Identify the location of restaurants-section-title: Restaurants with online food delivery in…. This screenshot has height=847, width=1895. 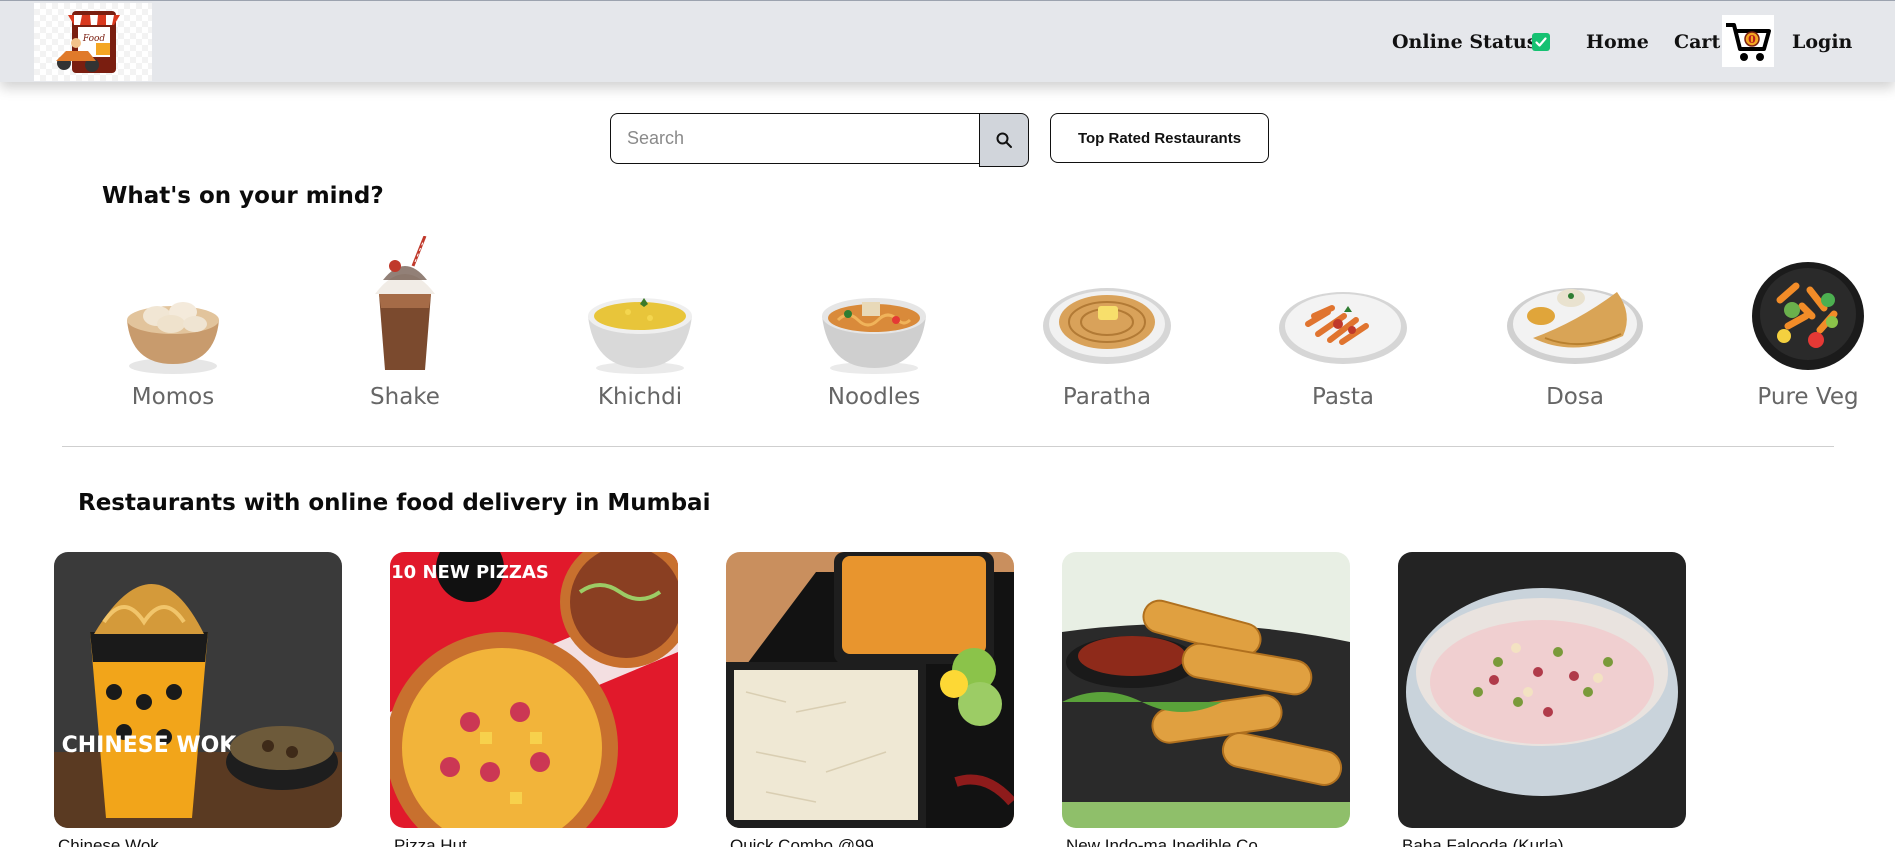
(394, 503).